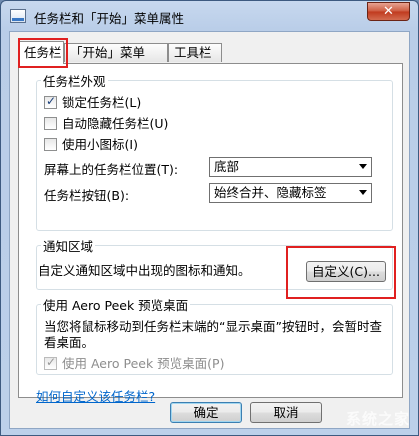  Describe the element at coordinates (286, 412) in the screenshot. I see `cancel-button: 取消` at that location.